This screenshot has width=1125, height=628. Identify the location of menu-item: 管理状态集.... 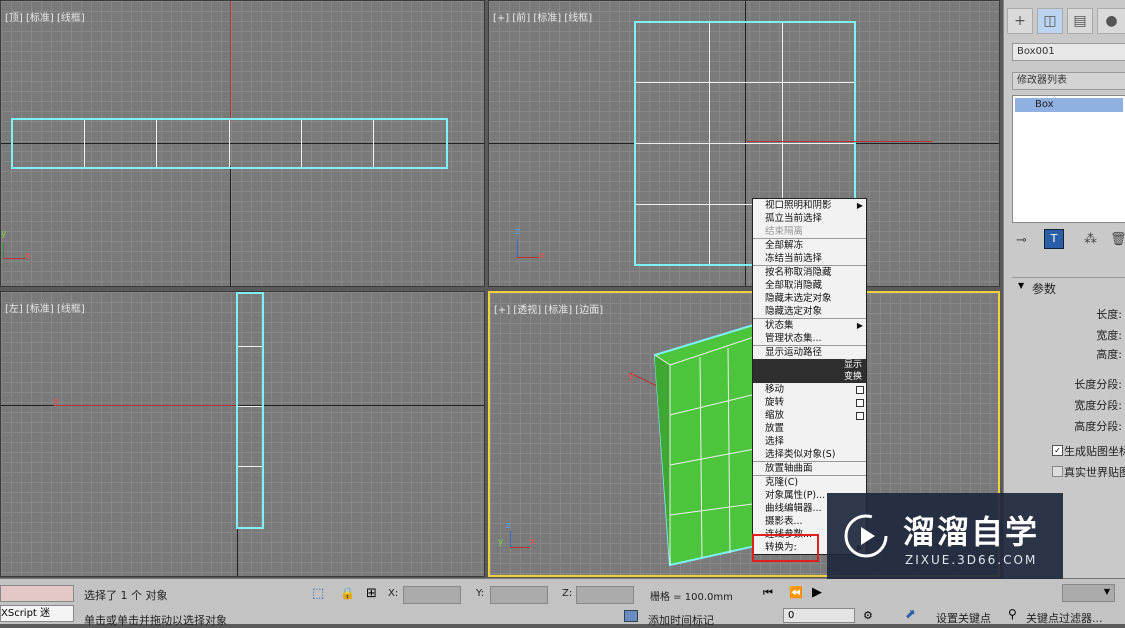
(809, 338).